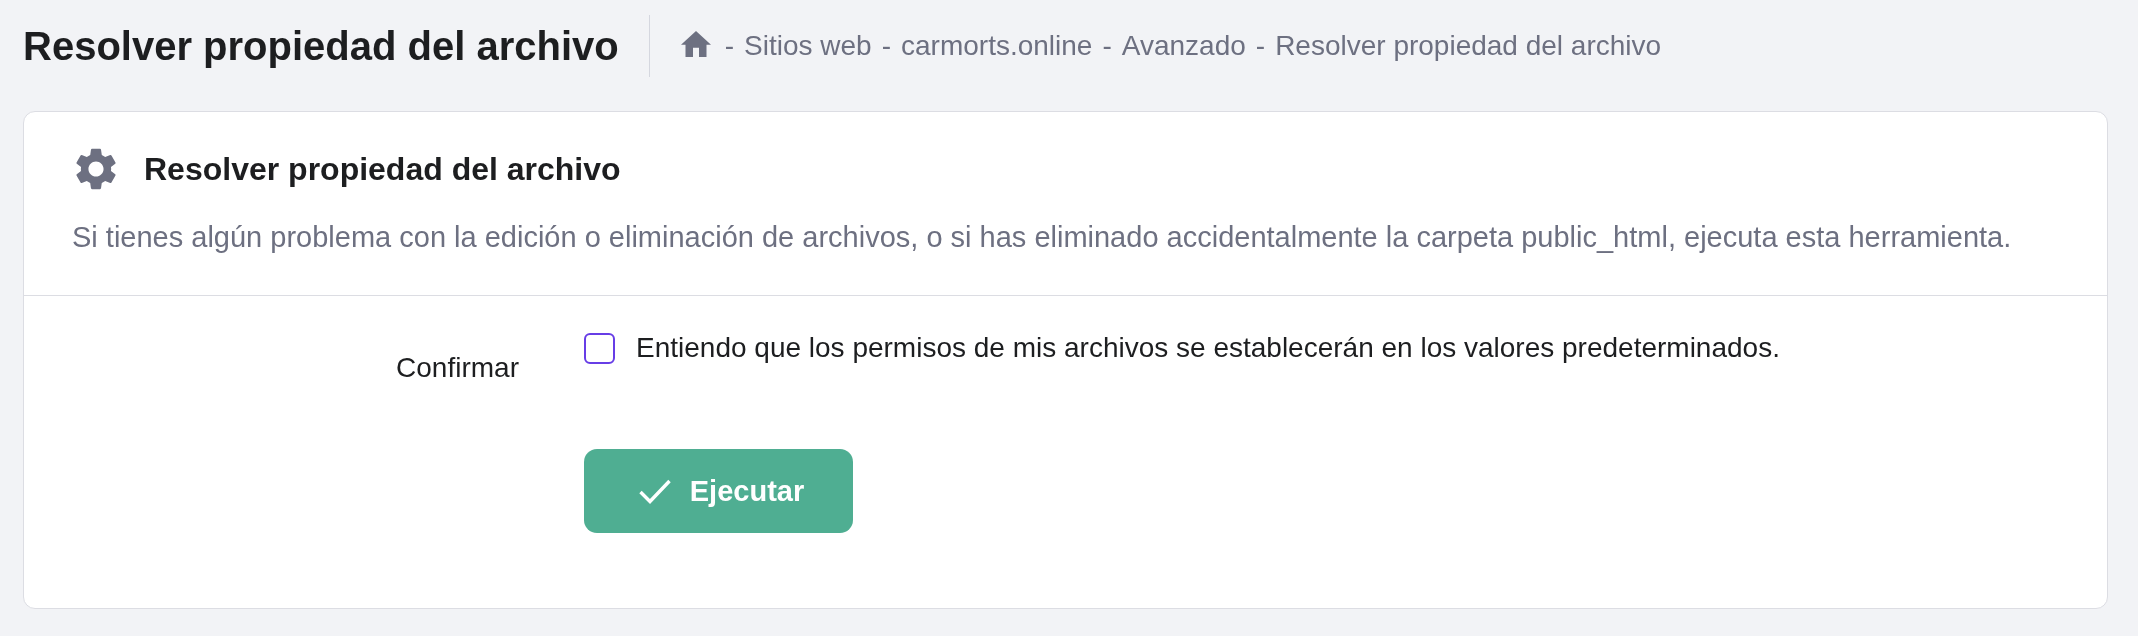 This screenshot has width=2138, height=636. Describe the element at coordinates (1042, 237) in the screenshot. I see `card-description: Si tienes algún problema con la edición o eliminación de archivos, o si has eliminado accidentalmente la carpeta public_html, ejecuta esta herramienta.` at that location.